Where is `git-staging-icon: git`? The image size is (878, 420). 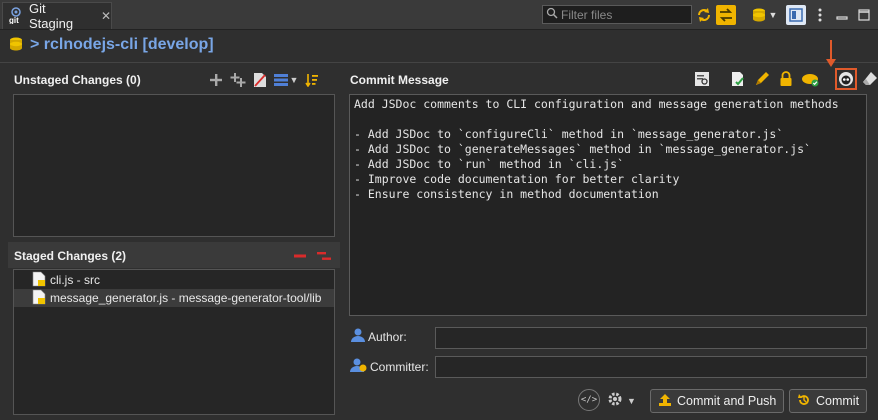 git-staging-icon: git is located at coordinates (16, 16).